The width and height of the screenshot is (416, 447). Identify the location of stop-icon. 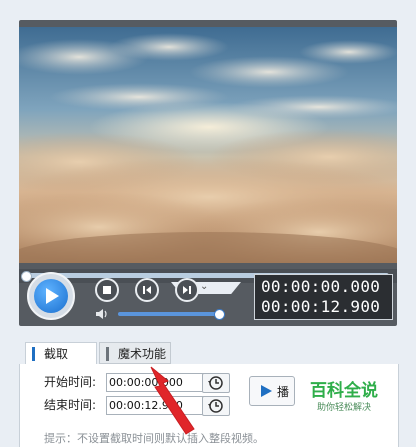
(107, 290).